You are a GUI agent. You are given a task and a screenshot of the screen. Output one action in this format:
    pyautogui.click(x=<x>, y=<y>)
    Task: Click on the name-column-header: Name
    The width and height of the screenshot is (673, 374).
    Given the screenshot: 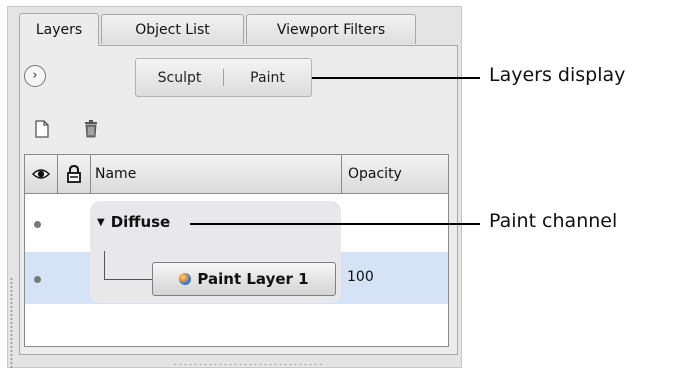 What is the action you would take?
    pyautogui.click(x=216, y=174)
    